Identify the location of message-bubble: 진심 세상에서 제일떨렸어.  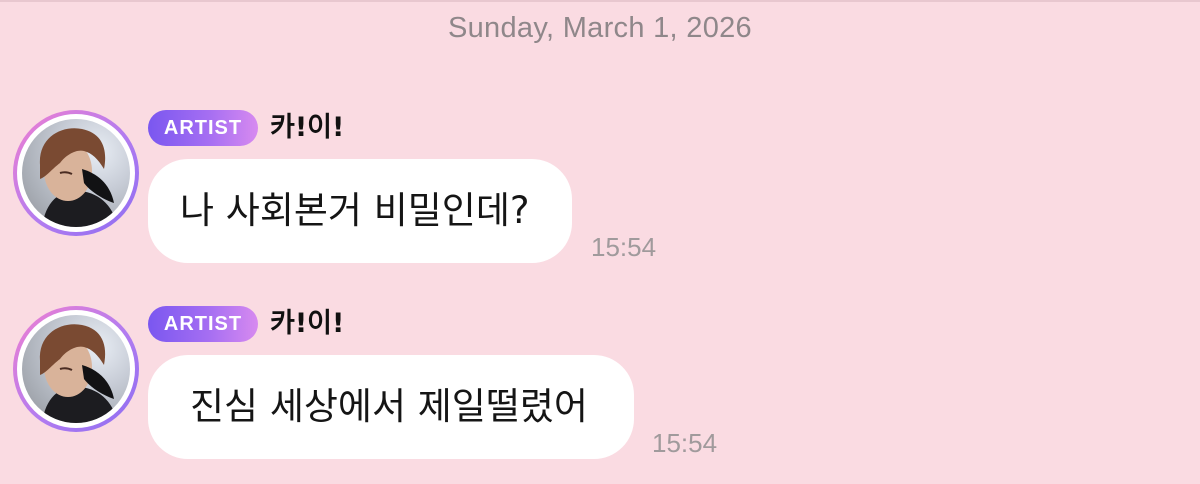
(391, 407).